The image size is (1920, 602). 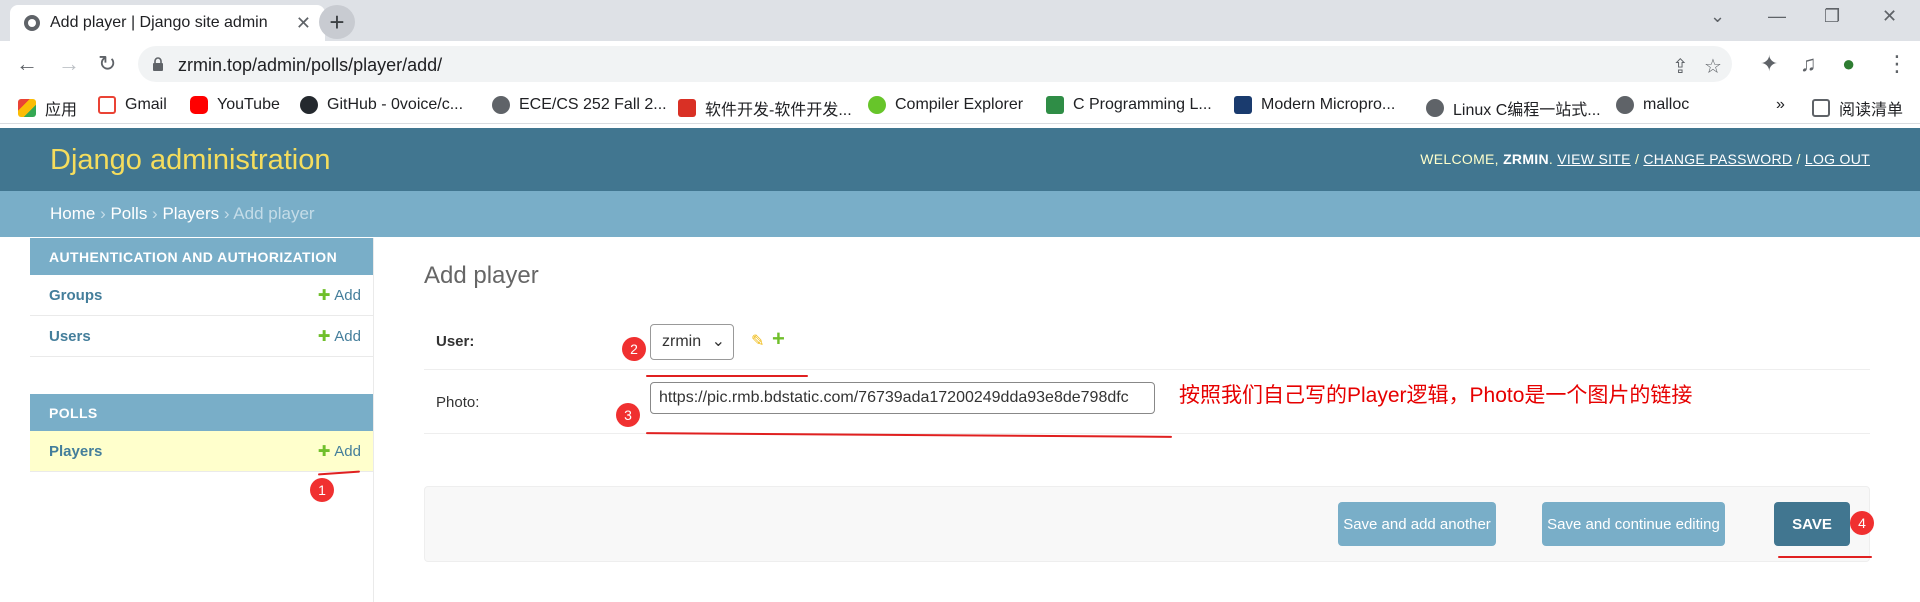 I want to click on marker-3: 3, so click(x=628, y=415).